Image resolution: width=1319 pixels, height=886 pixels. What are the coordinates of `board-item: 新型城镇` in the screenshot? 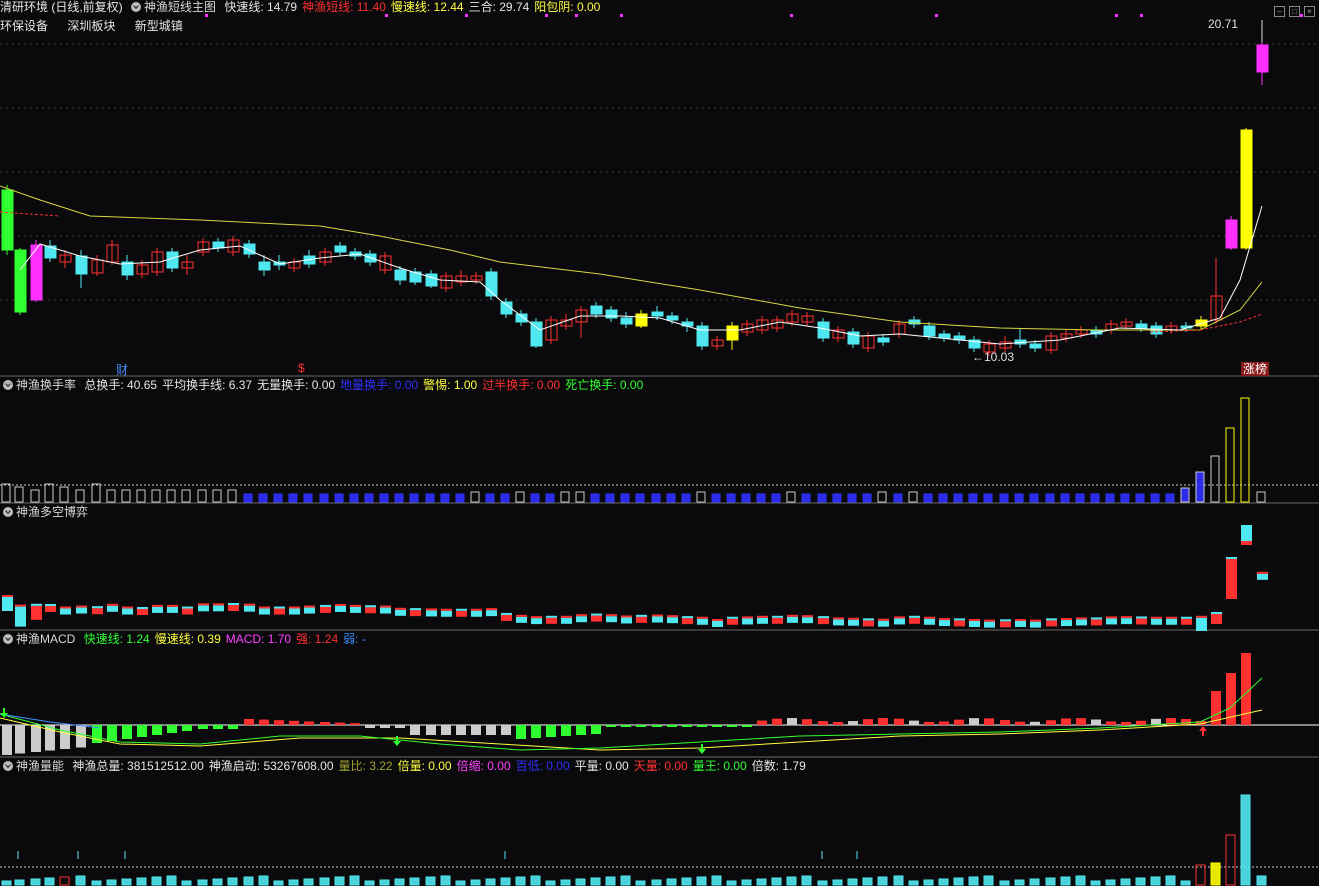 It's located at (159, 26).